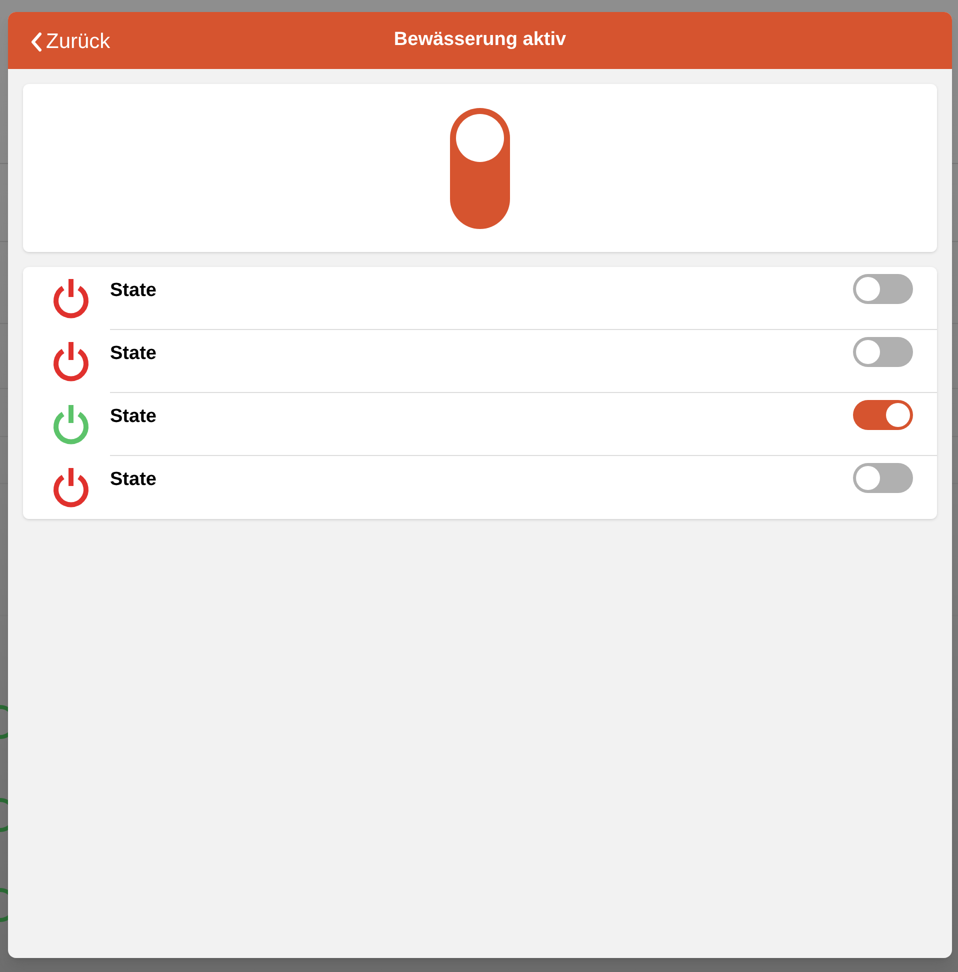 The width and height of the screenshot is (958, 972). I want to click on back-button: Zurück, so click(70, 42).